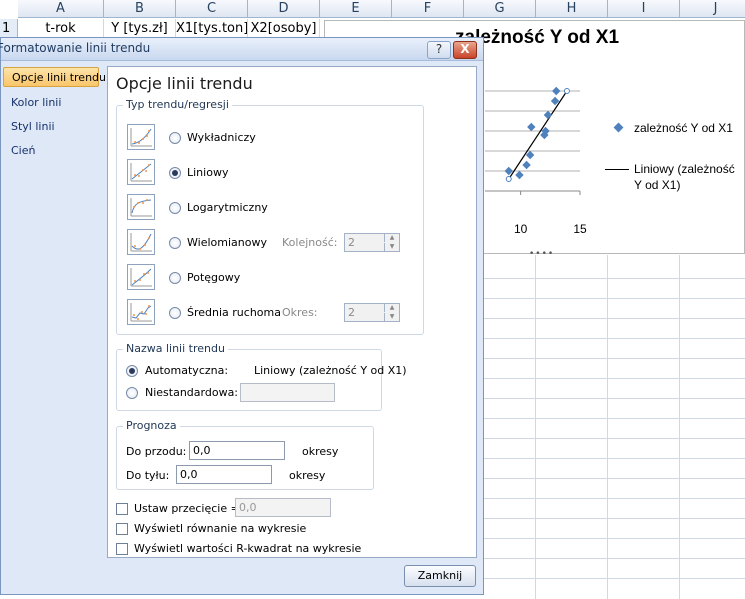 Image resolution: width=745 pixels, height=599 pixels. Describe the element at coordinates (141, 242) in the screenshot. I see `polynomial-trend-icon` at that location.